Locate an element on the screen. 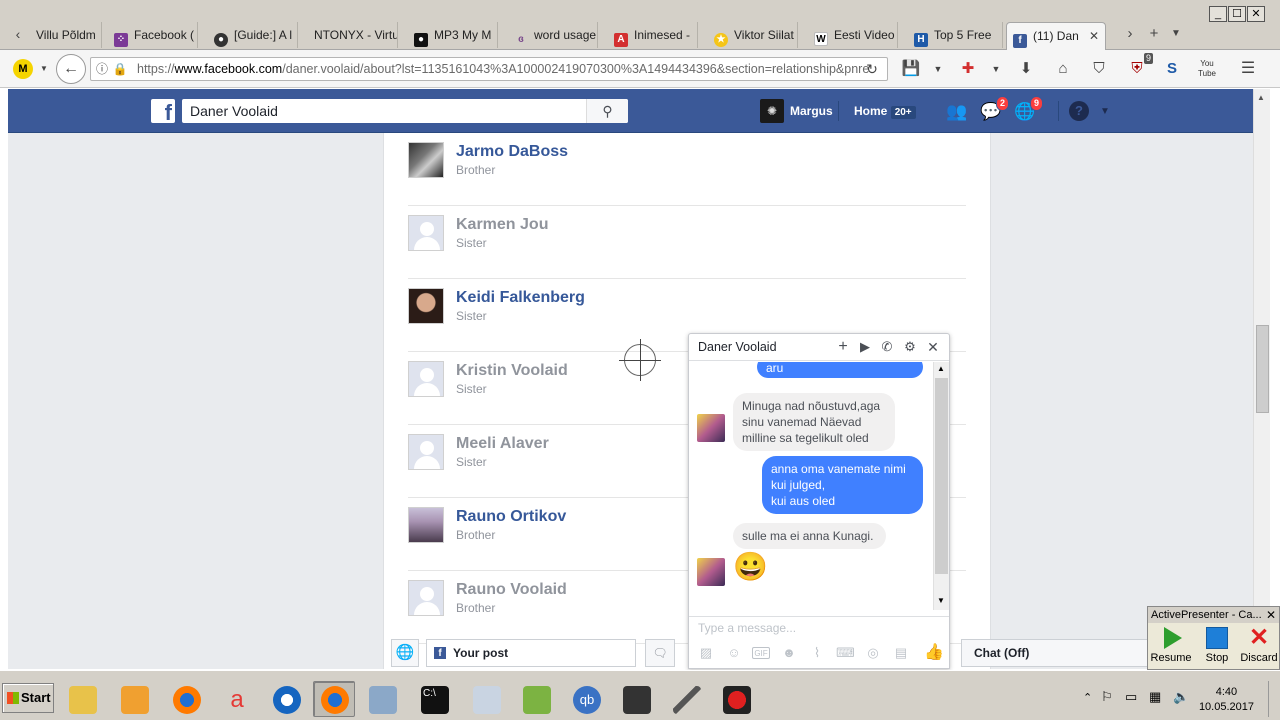 This screenshot has height=720, width=1280. flag-icon: ⚐ is located at coordinates (1107, 697).